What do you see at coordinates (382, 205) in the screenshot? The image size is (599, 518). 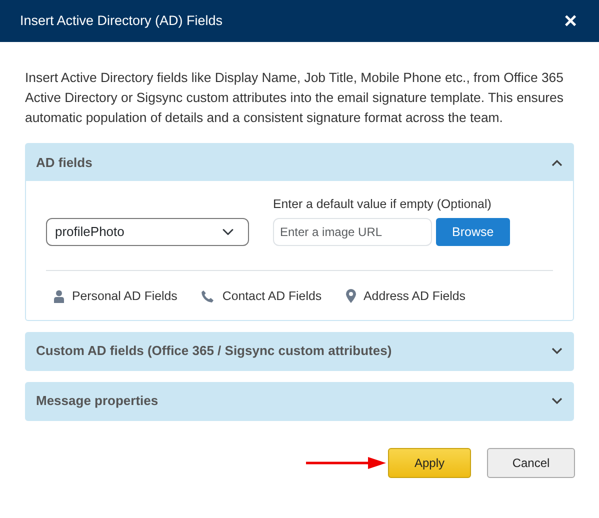 I see `default-value-label: Enter a default value if empty (Optional)` at bounding box center [382, 205].